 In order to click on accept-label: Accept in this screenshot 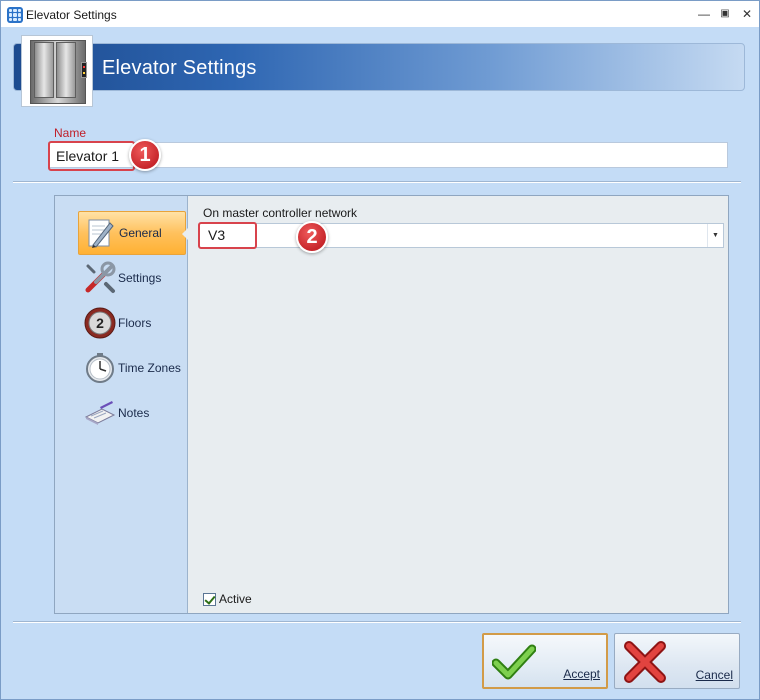, I will do `click(581, 674)`.